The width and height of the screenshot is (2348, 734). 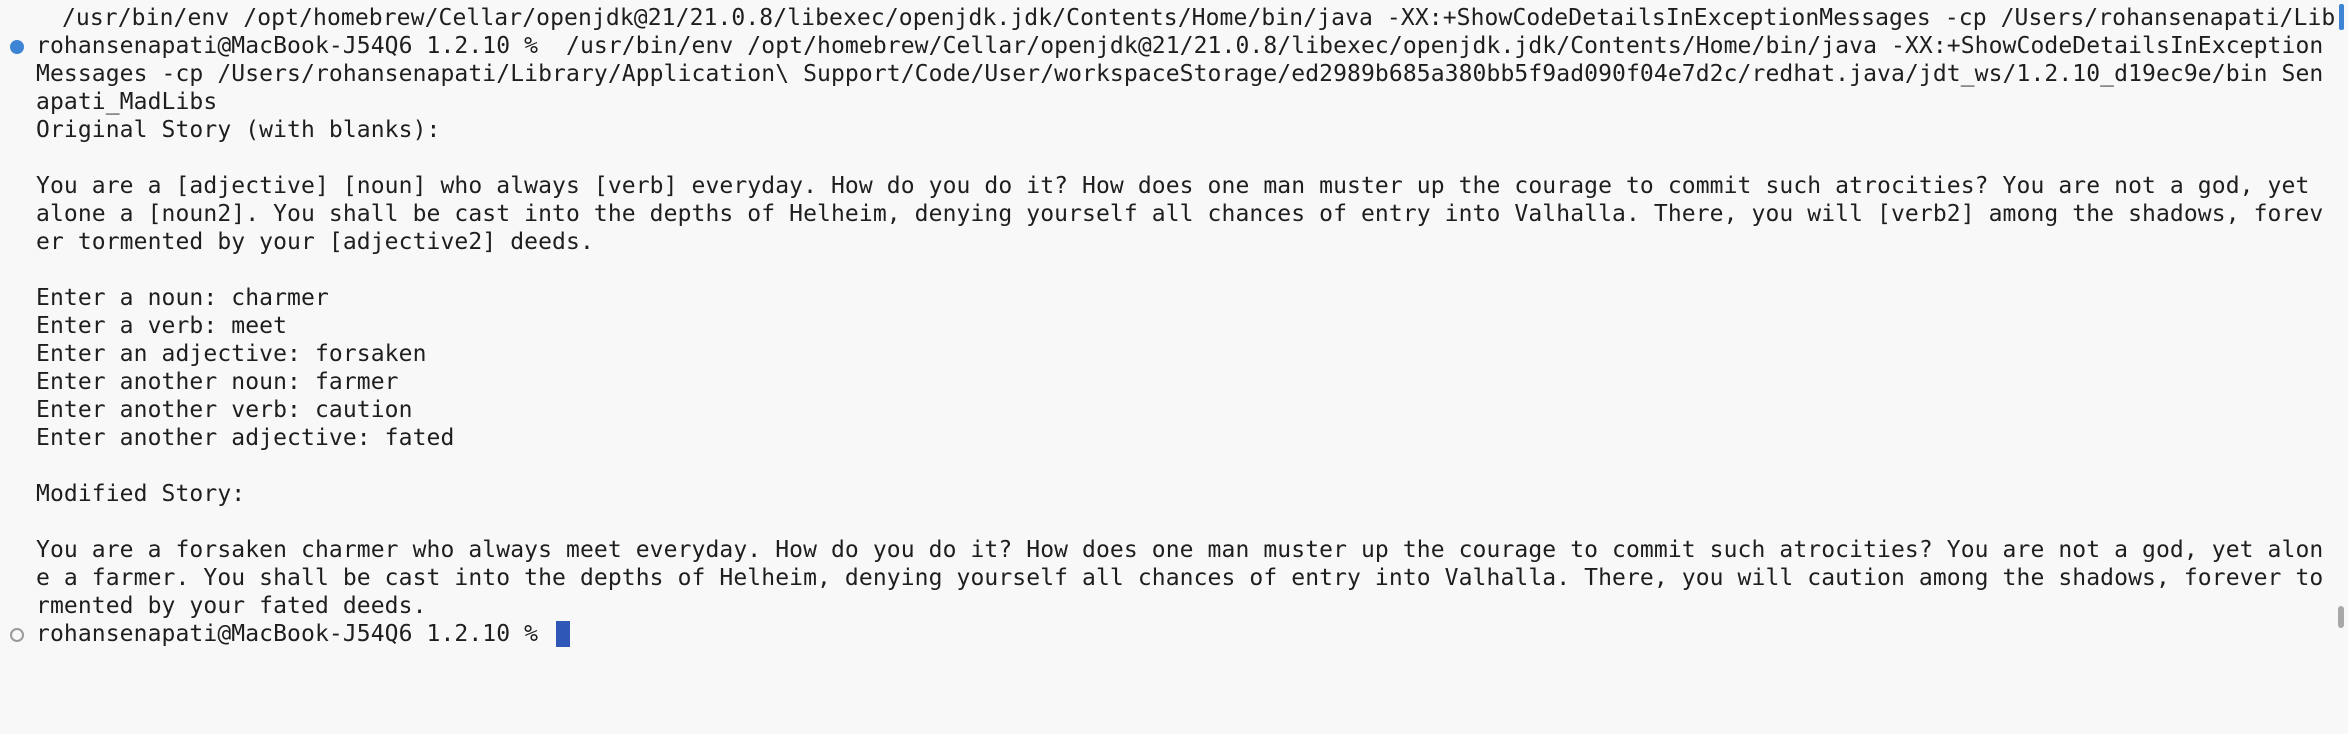 I want to click on modified-story-line: rmented by your fated deeds., so click(x=231, y=606).